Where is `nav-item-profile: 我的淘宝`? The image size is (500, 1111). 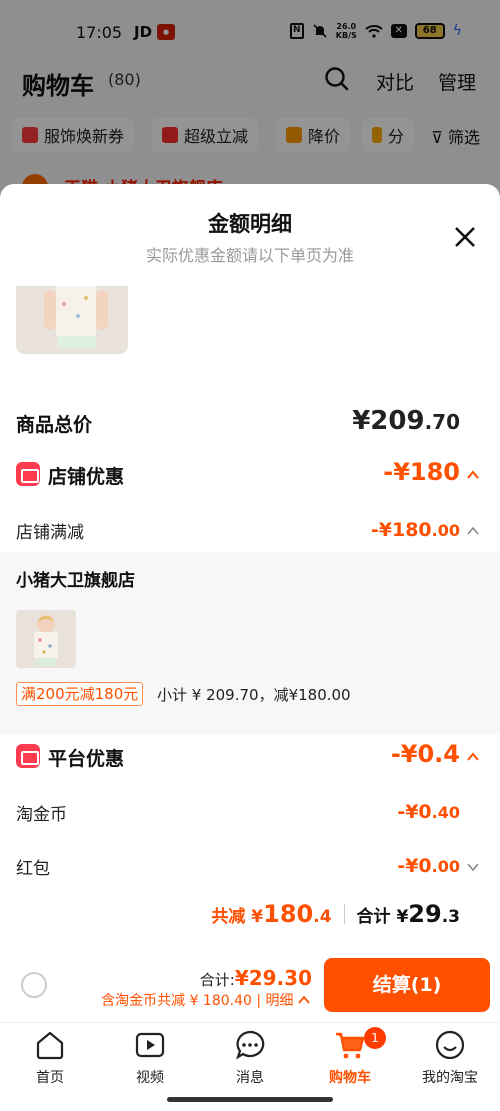
nav-item-profile: 我的淘宝 is located at coordinates (450, 1057).